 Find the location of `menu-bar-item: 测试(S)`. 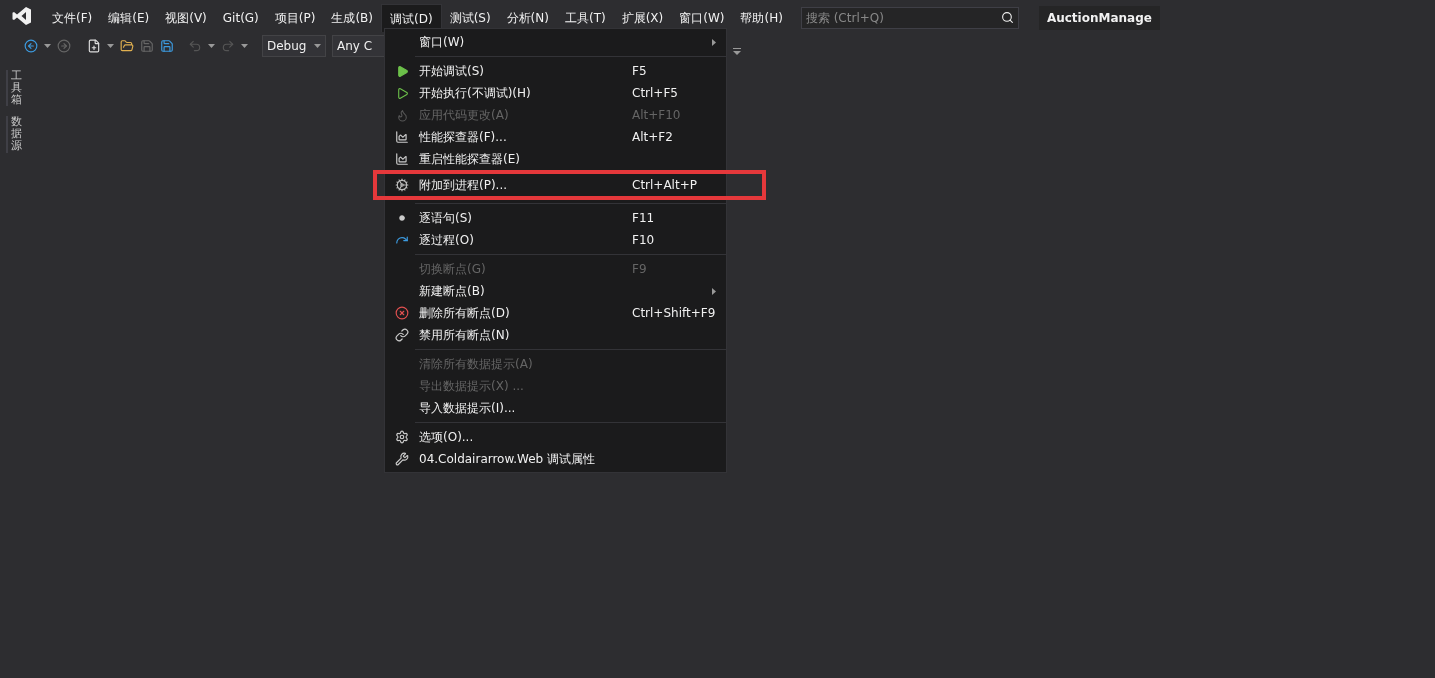

menu-bar-item: 测试(S) is located at coordinates (470, 18).